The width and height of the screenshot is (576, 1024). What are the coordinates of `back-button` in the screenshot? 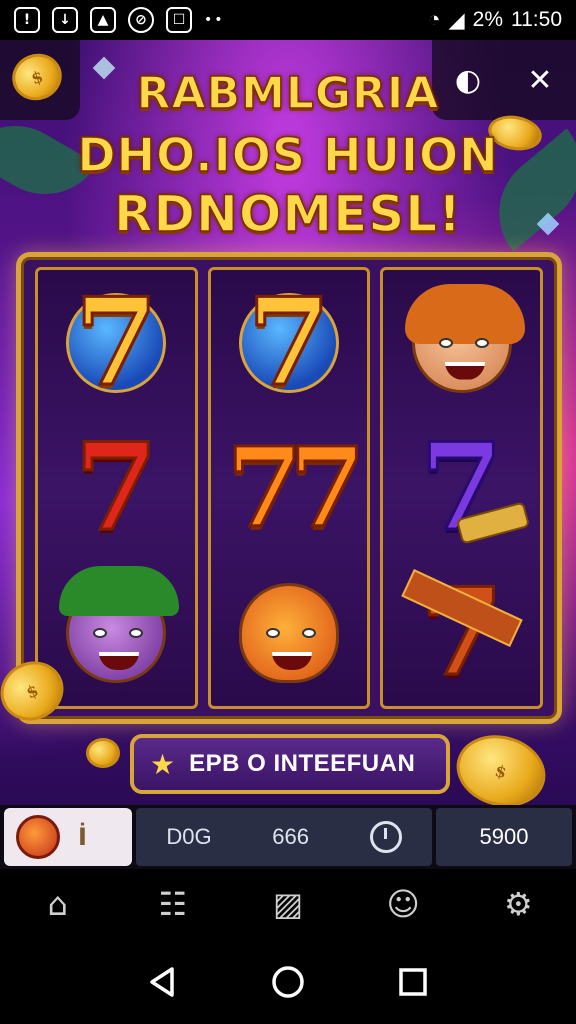 It's located at (163, 982).